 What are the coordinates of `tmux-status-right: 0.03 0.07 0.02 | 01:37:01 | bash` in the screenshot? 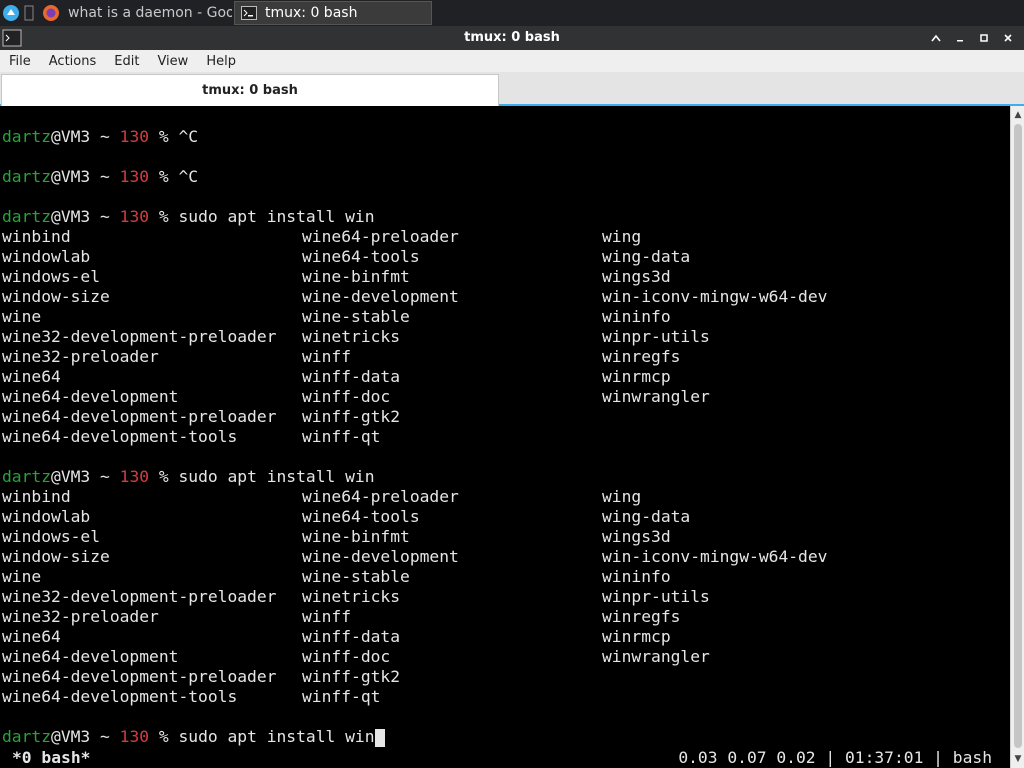 It's located at (835, 757).